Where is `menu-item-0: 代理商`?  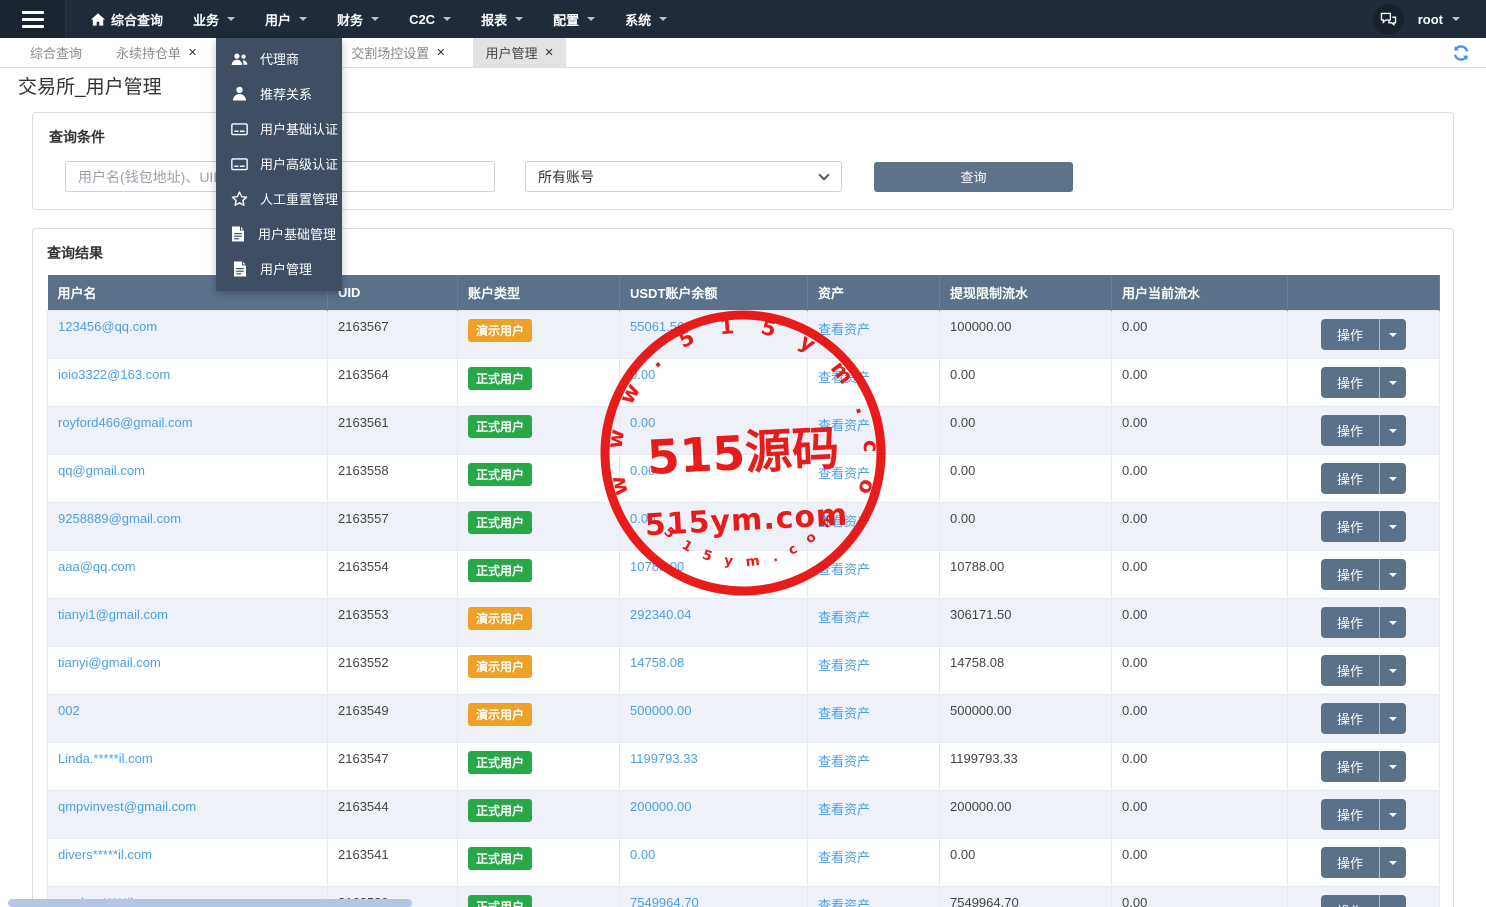 menu-item-0: 代理商 is located at coordinates (279, 58).